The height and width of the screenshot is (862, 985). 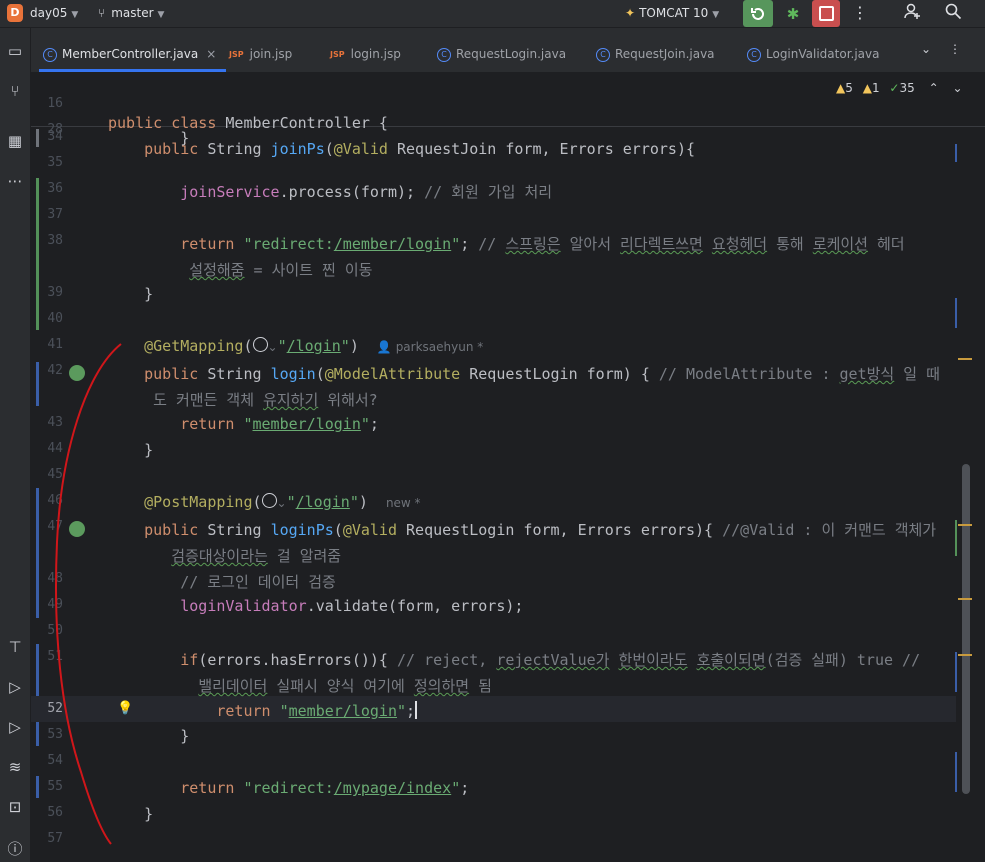 What do you see at coordinates (665, 54) in the screenshot?
I see `tab-label: RequestJoin.java` at bounding box center [665, 54].